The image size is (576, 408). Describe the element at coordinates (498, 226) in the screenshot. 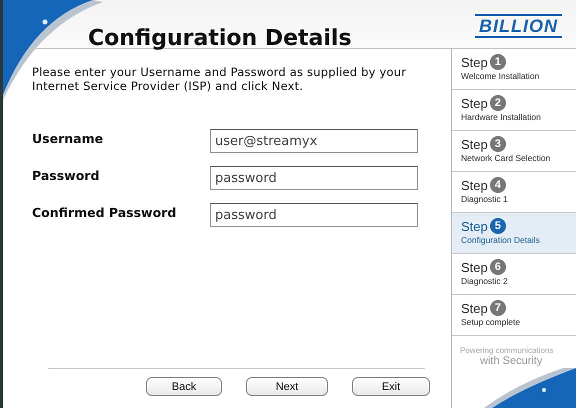

I see `step-number: 5` at that location.